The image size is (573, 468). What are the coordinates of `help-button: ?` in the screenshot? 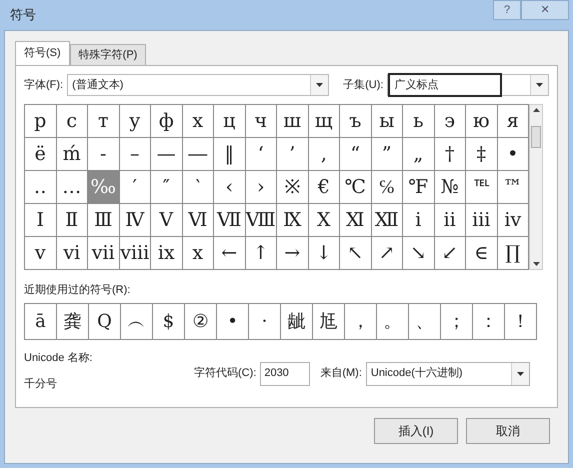 It's located at (507, 10).